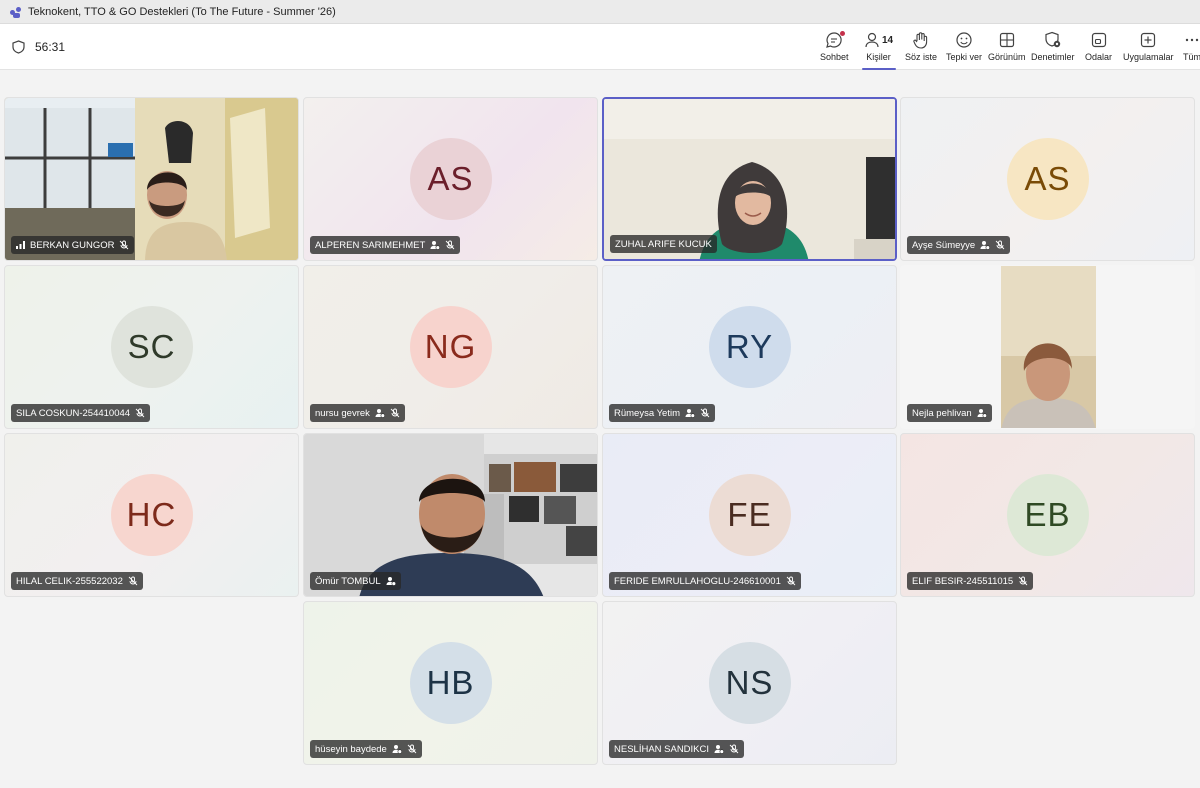  I want to click on teams-app-icon, so click(16, 12).